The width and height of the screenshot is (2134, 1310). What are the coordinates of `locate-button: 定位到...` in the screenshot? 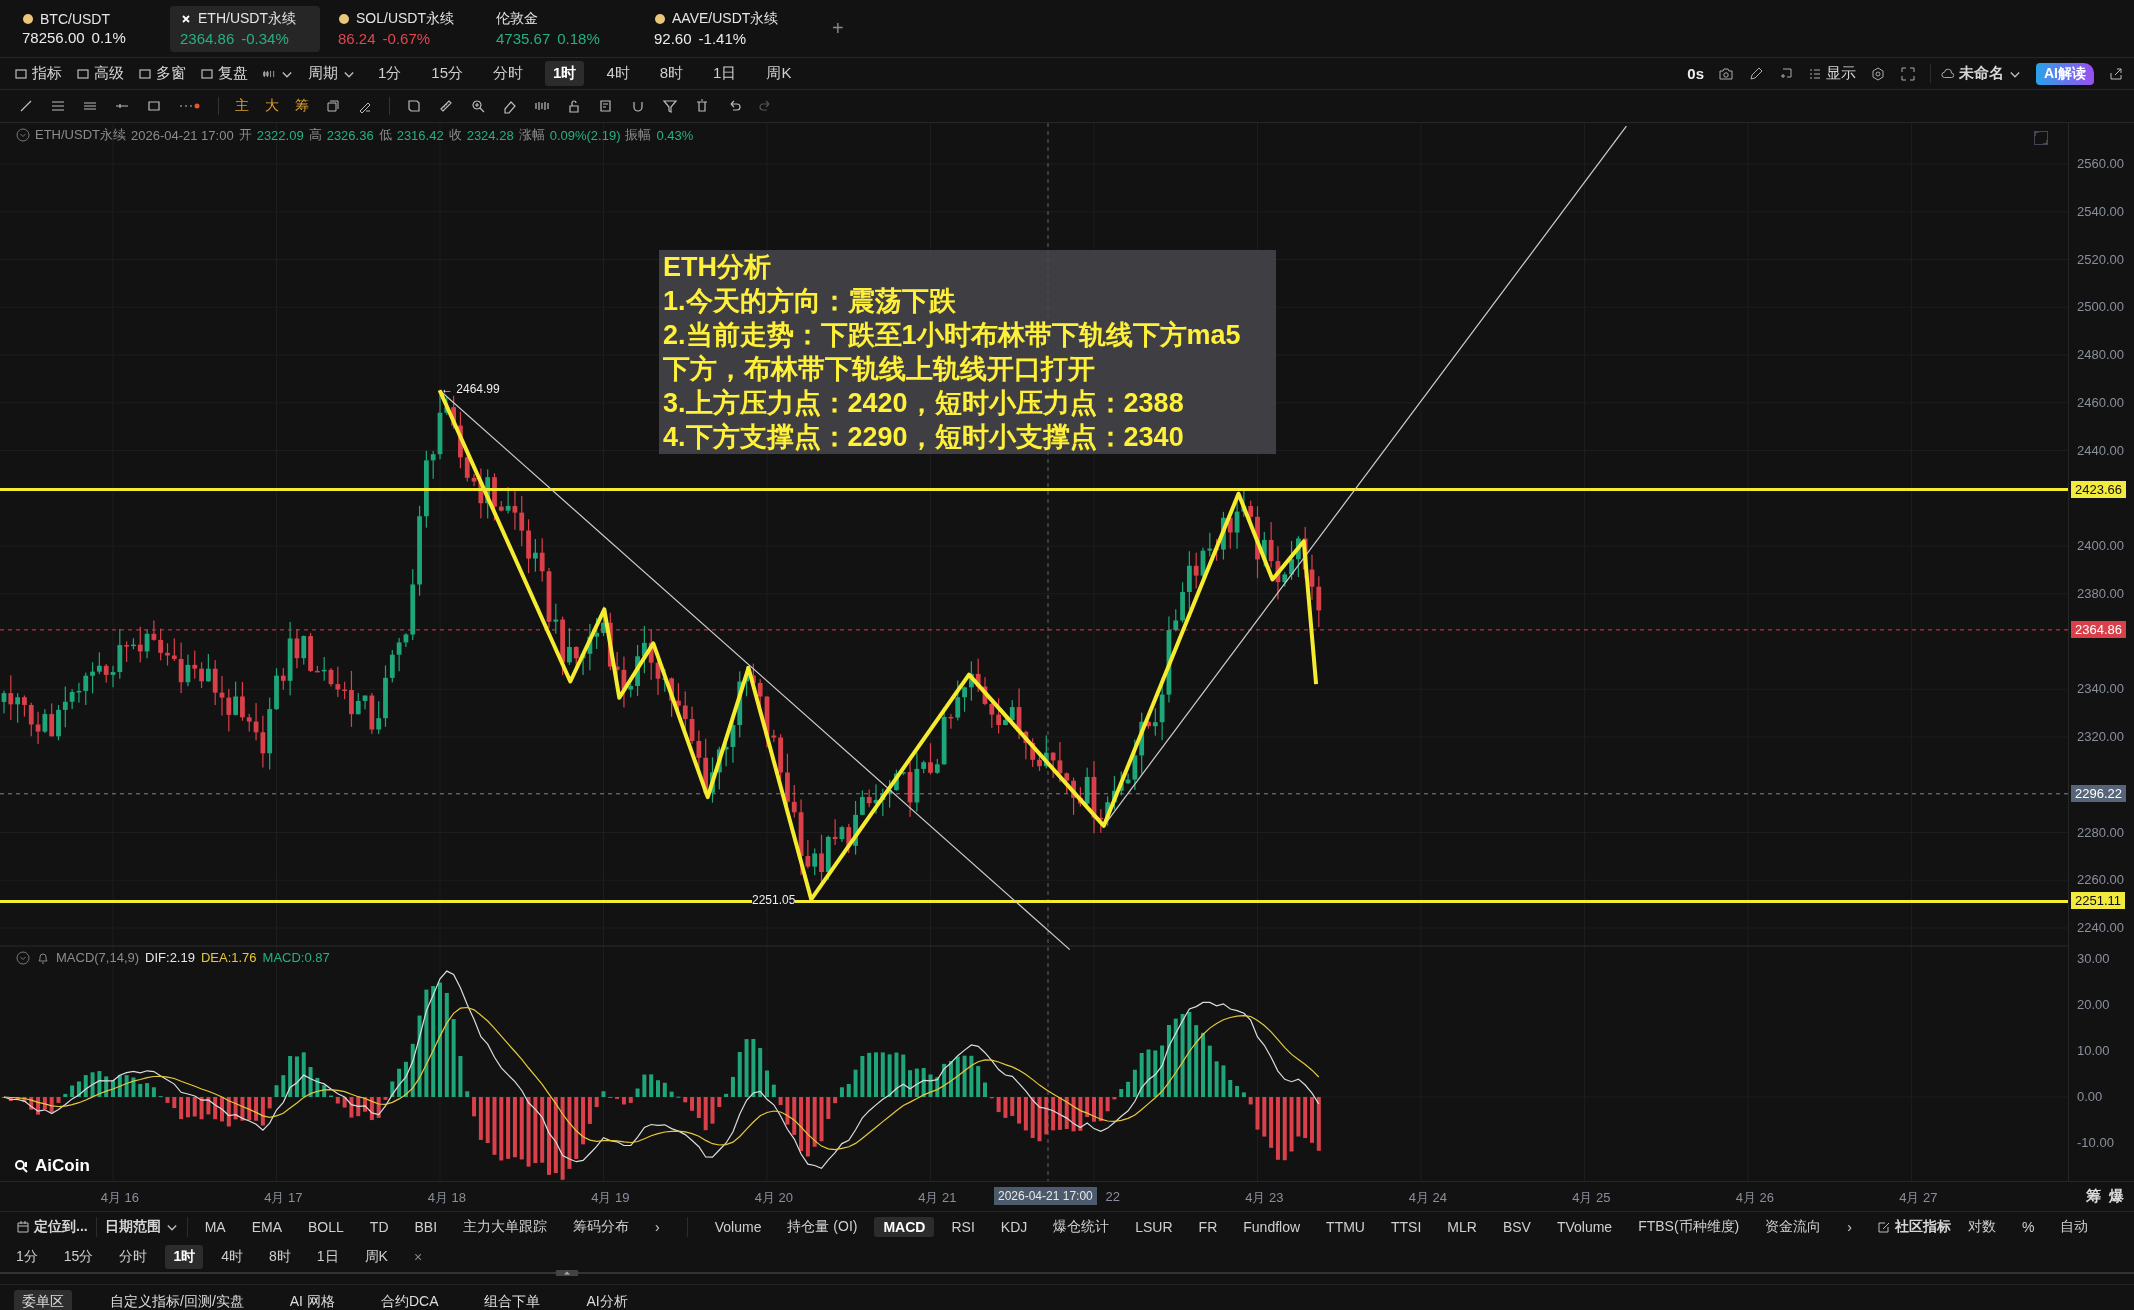 It's located at (52, 1227).